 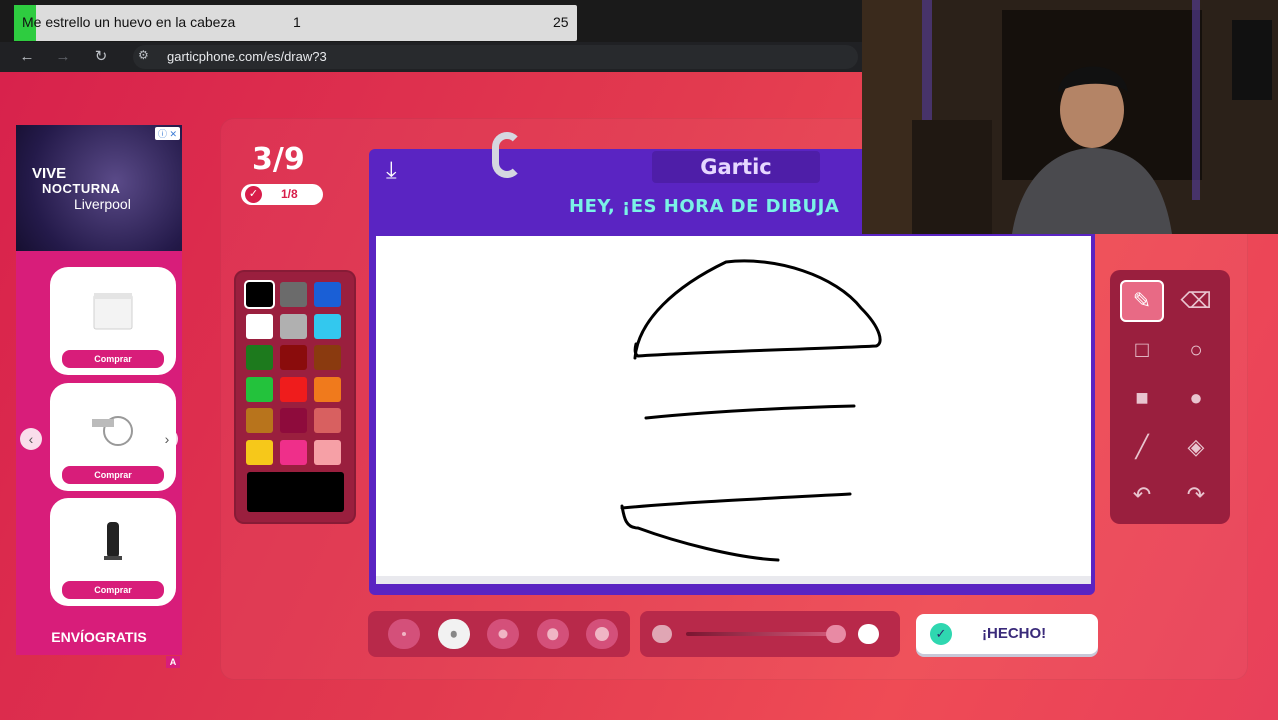 I want to click on ellipse-filled-tool-icon: ●, so click(x=1196, y=398).